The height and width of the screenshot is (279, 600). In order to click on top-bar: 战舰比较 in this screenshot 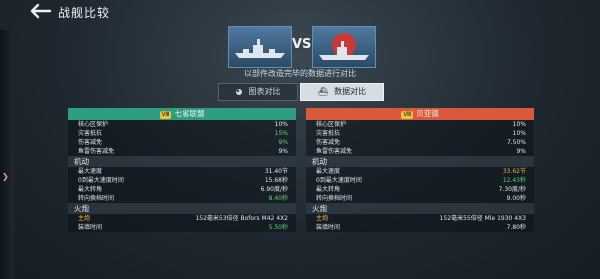, I will do `click(300, 12)`.